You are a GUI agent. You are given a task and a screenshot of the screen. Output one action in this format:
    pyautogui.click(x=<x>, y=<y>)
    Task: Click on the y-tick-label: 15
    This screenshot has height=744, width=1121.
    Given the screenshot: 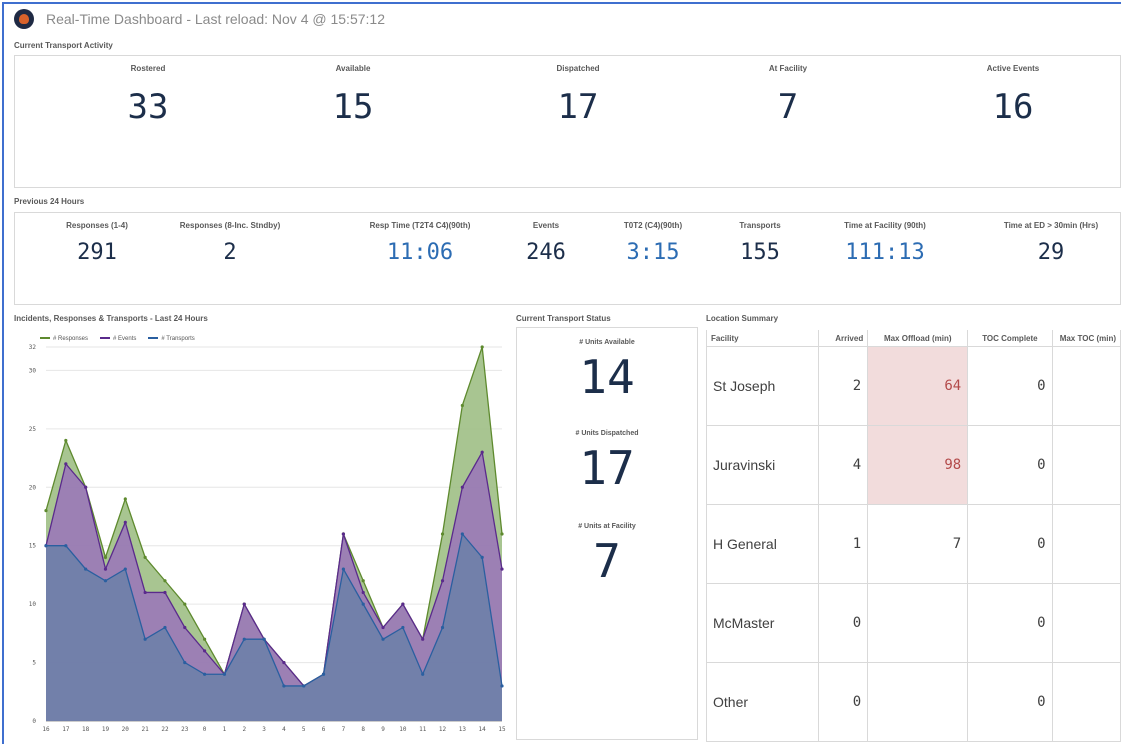 What is the action you would take?
    pyautogui.click(x=33, y=546)
    